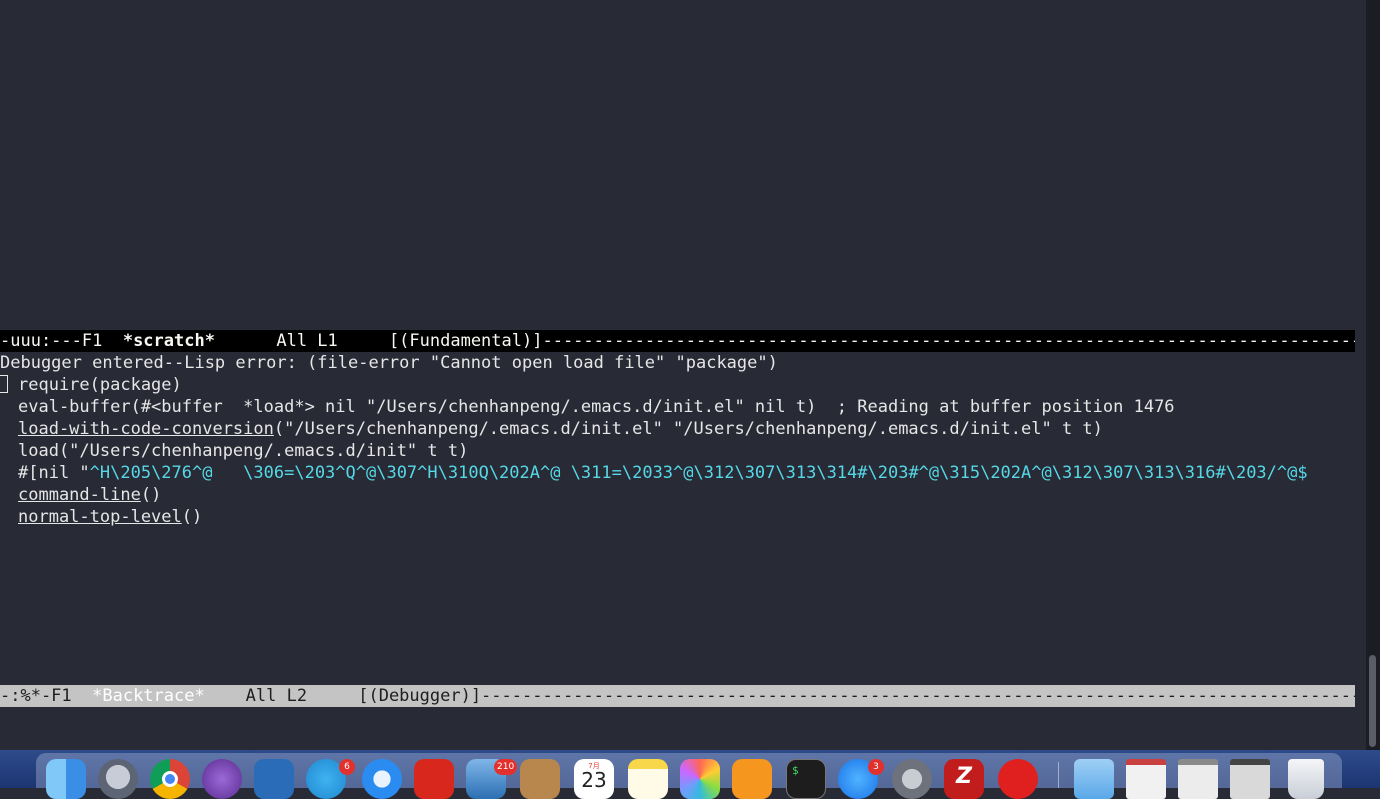 The image size is (1380, 799). Describe the element at coordinates (677, 517) in the screenshot. I see `backtrace-frame-normal-top-level: normal-top-level()` at that location.